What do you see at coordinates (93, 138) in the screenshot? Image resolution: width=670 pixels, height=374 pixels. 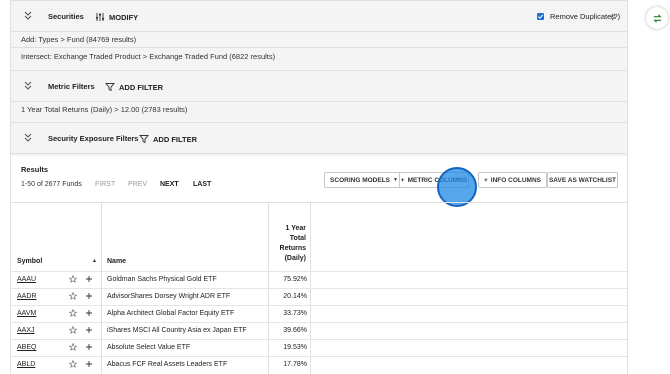 I see `exposure-filters-title: Security Exposure Filters` at bounding box center [93, 138].